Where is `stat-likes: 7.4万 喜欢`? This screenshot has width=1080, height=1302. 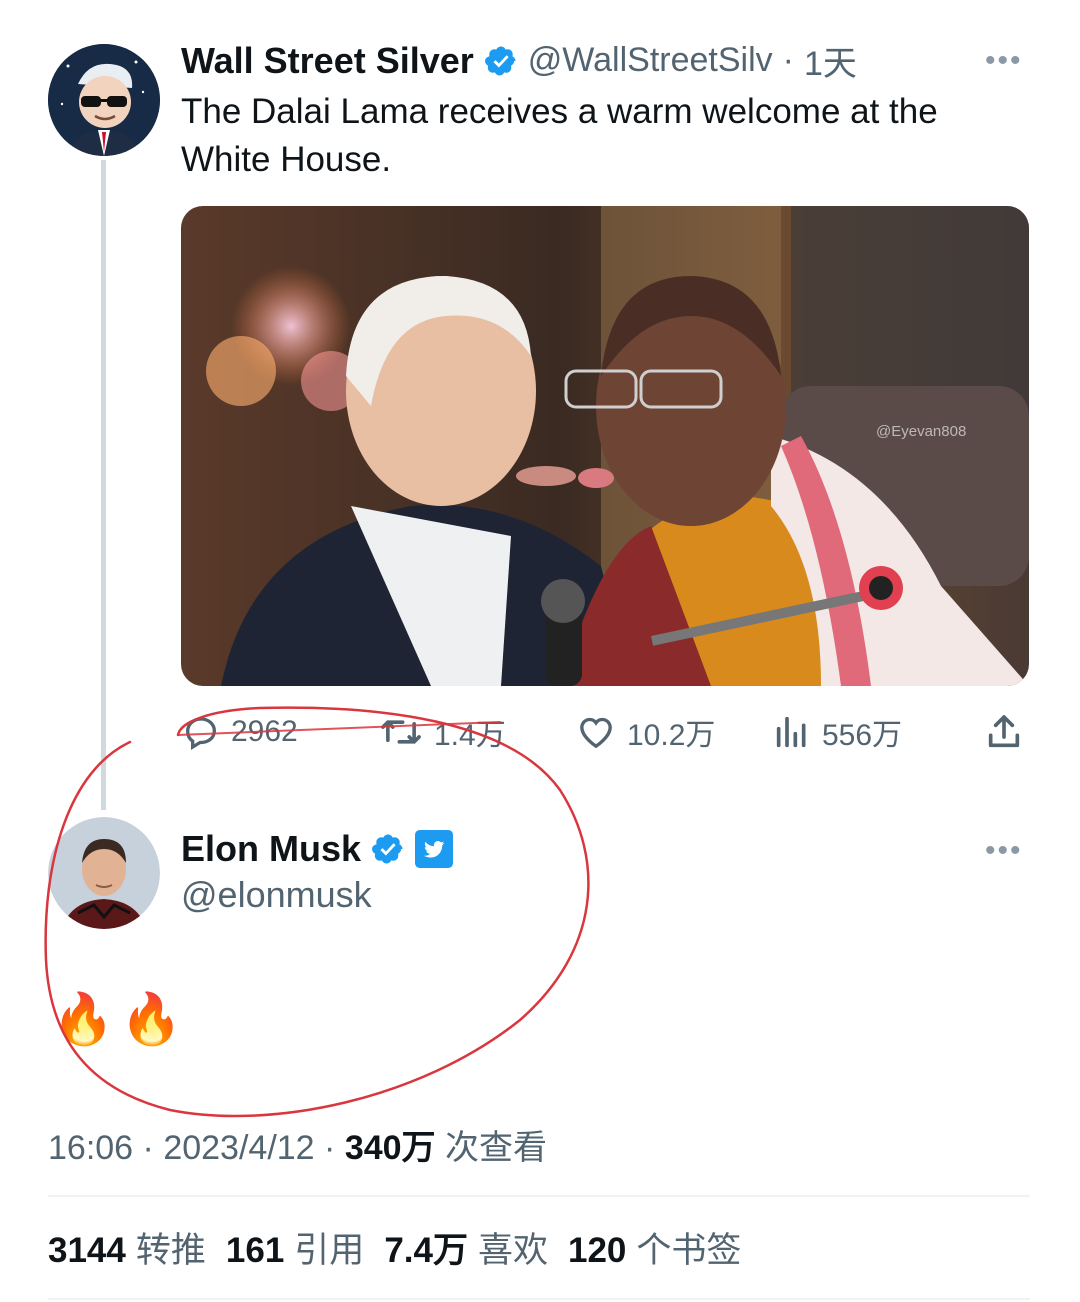 stat-likes: 7.4万 喜欢 is located at coordinates (466, 1247).